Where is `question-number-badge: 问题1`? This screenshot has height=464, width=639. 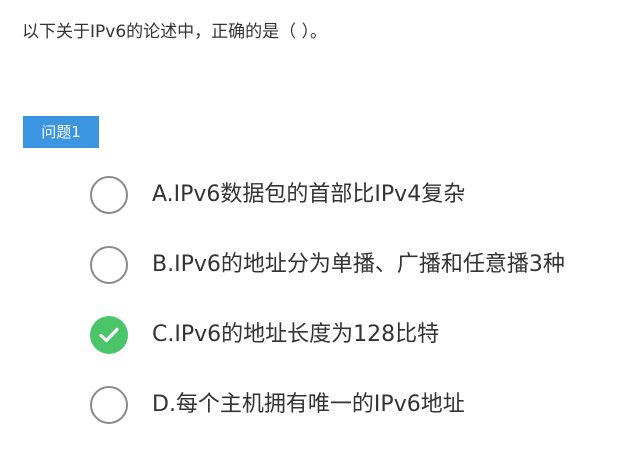 question-number-badge: 问题1 is located at coordinates (61, 132).